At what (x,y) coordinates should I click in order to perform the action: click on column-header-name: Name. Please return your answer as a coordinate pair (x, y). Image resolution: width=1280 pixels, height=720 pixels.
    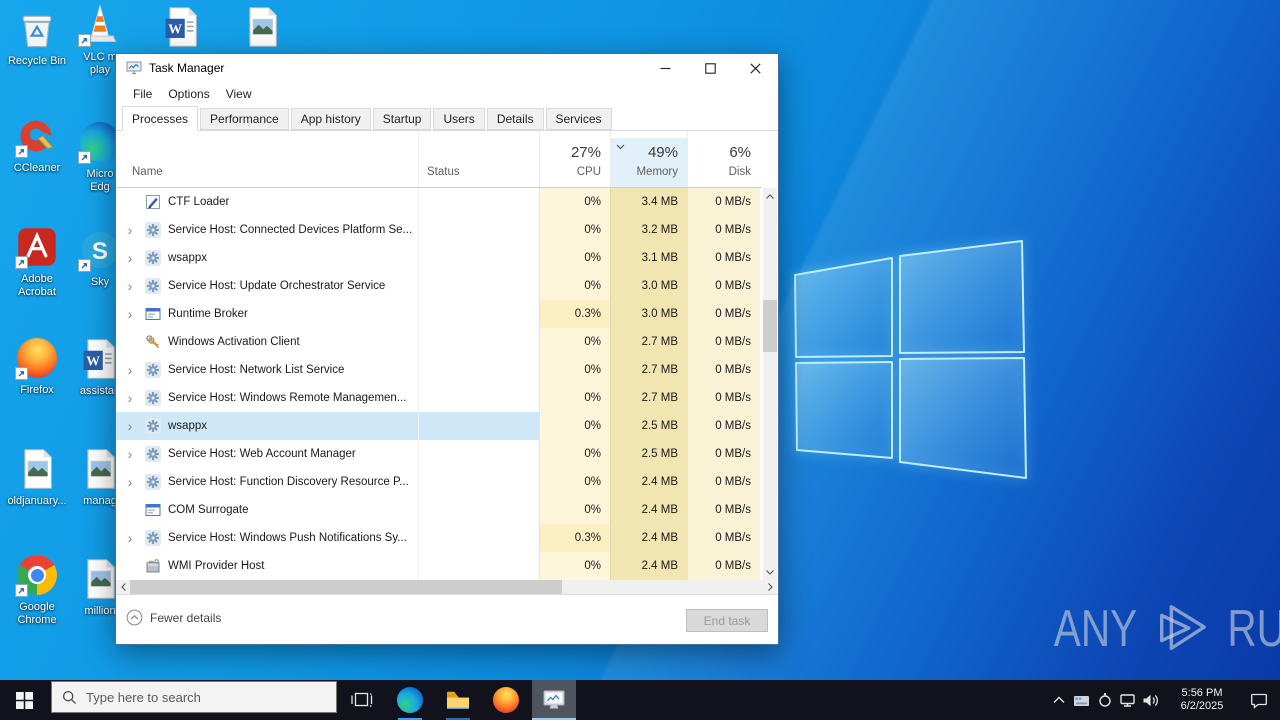
    Looking at the image, I should click on (267, 159).